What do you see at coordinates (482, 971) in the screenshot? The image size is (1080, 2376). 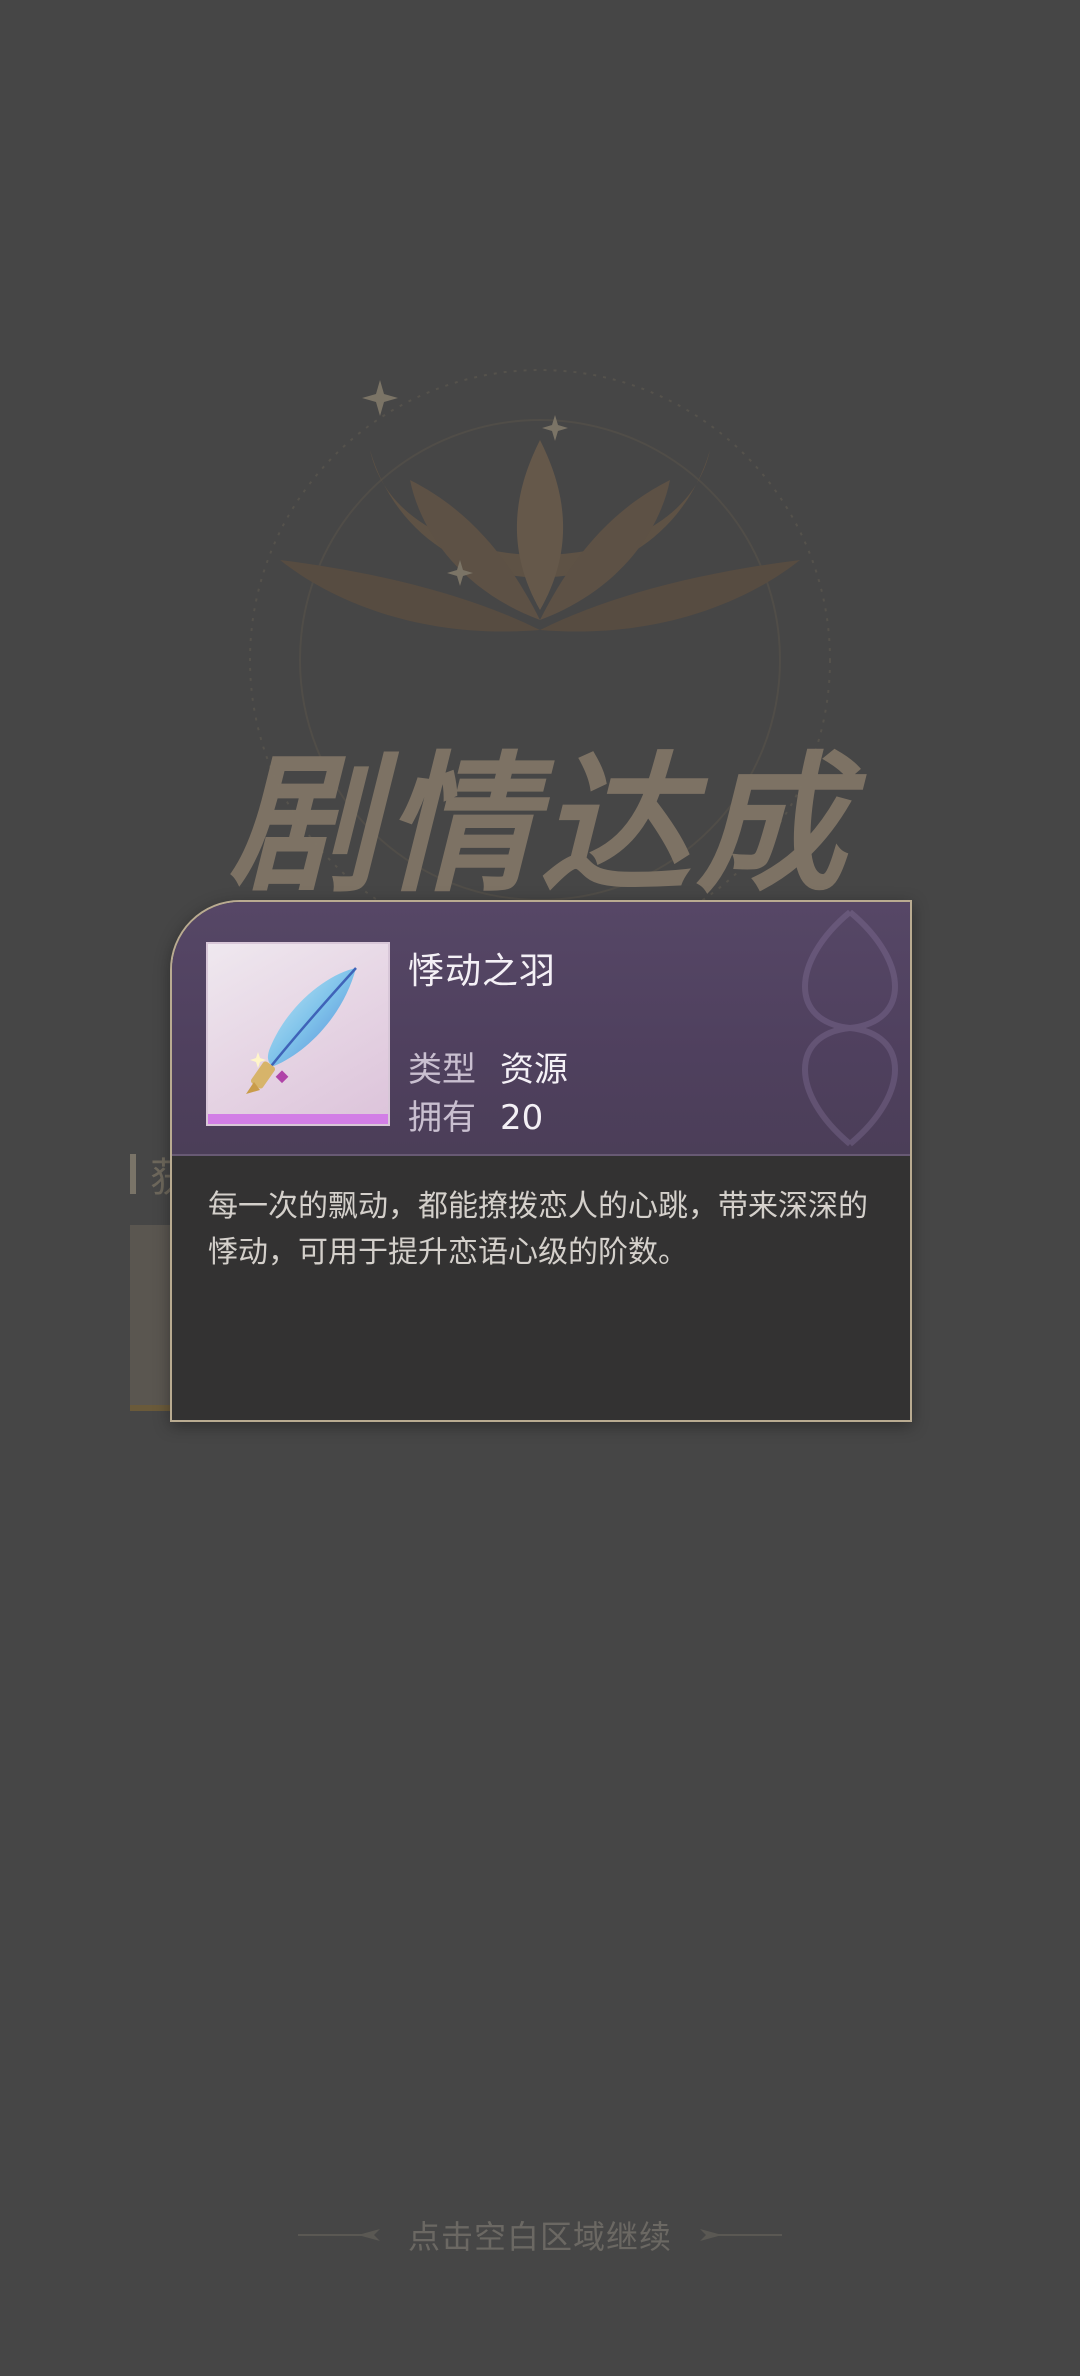 I see `item-name: 悸动之羽` at bounding box center [482, 971].